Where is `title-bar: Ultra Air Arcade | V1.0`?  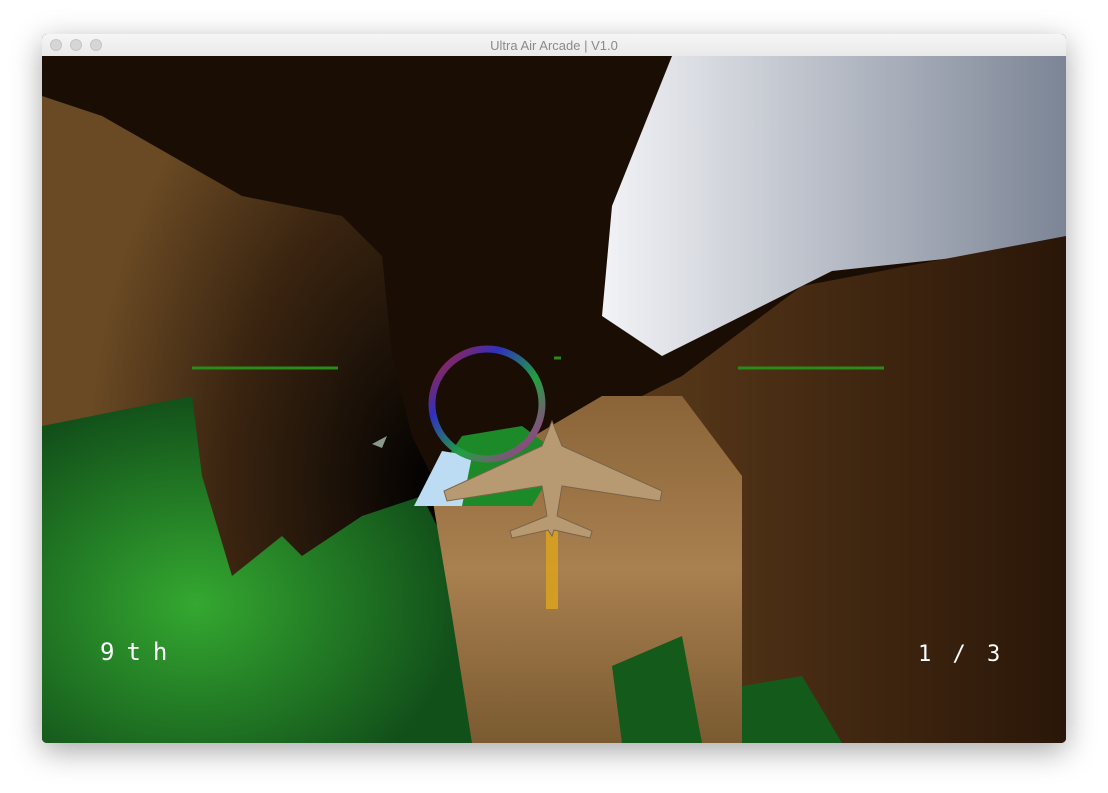 title-bar: Ultra Air Arcade | V1.0 is located at coordinates (554, 45).